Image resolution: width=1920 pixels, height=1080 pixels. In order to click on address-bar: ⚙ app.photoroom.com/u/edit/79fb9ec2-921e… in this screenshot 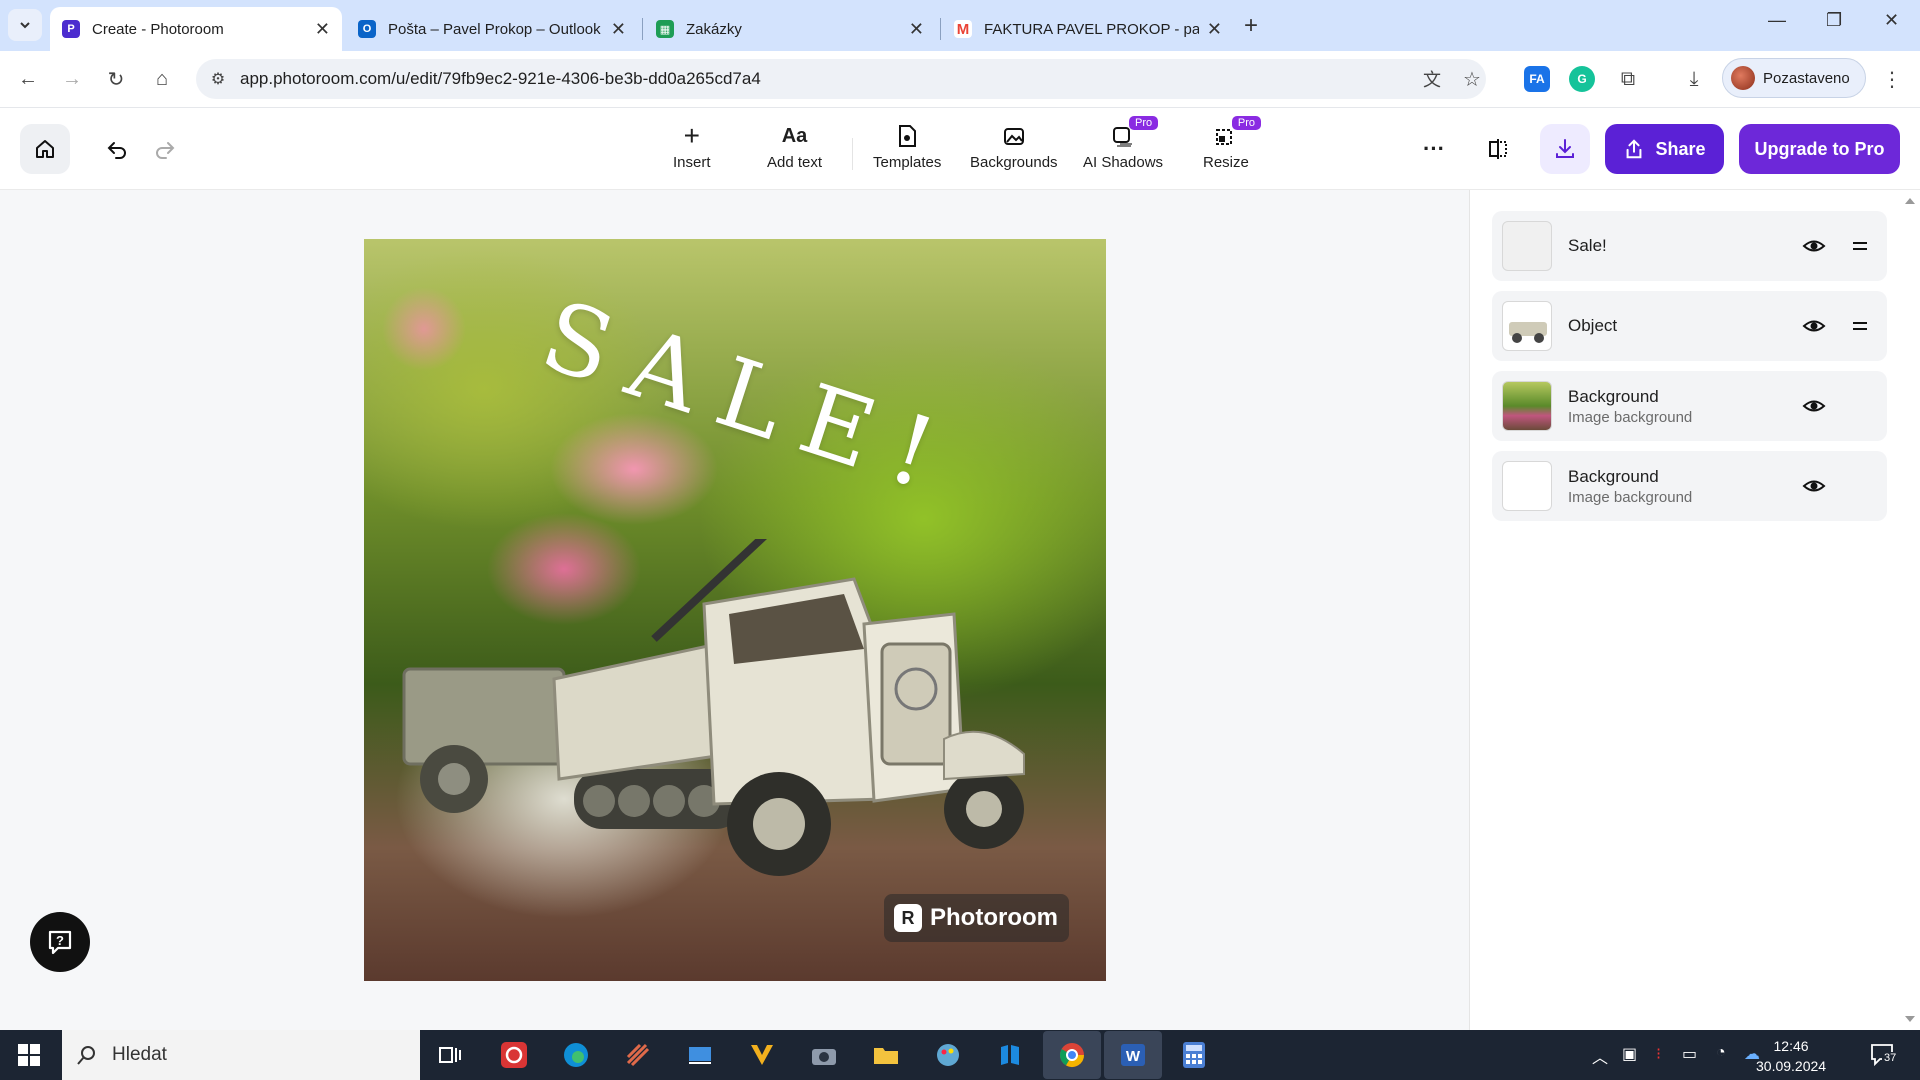, I will do `click(841, 79)`.